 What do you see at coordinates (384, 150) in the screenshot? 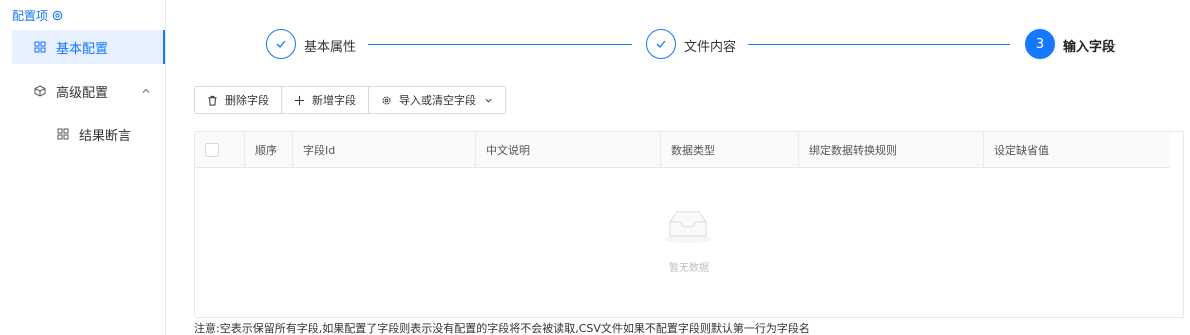
I see `column-header-field-id: 字段Id` at bounding box center [384, 150].